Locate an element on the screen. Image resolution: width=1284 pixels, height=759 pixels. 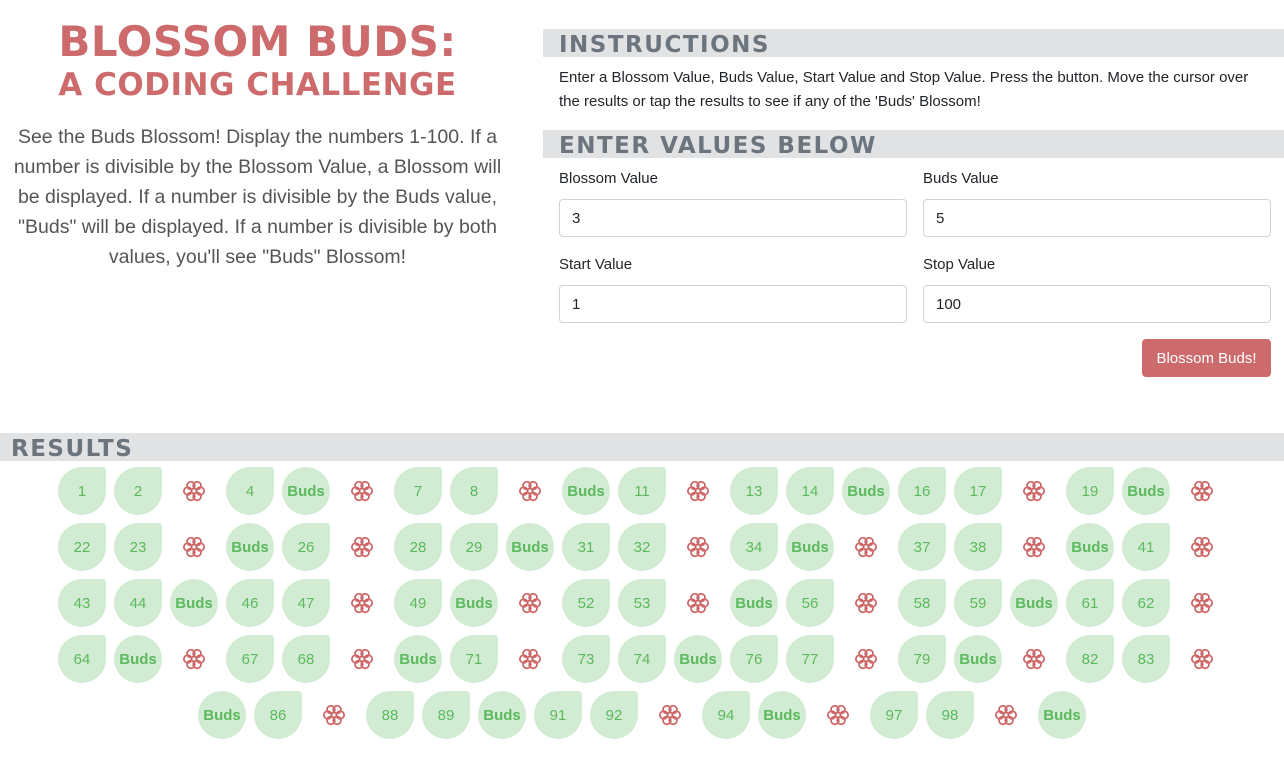
result-number: 28 is located at coordinates (418, 547).